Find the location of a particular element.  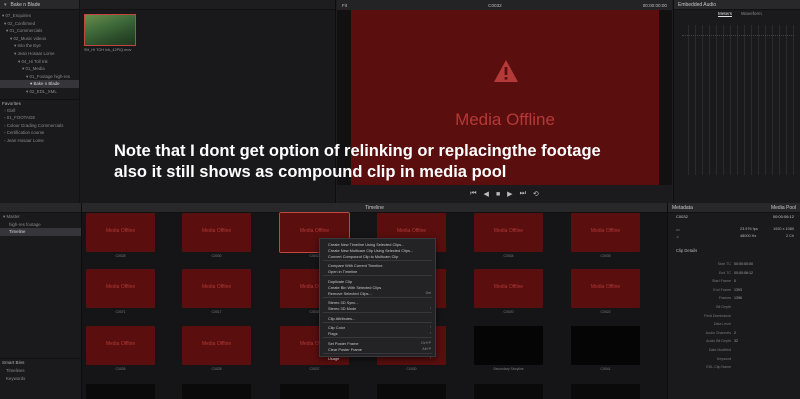

chevron-right-icon: › is located at coordinates (430, 308).